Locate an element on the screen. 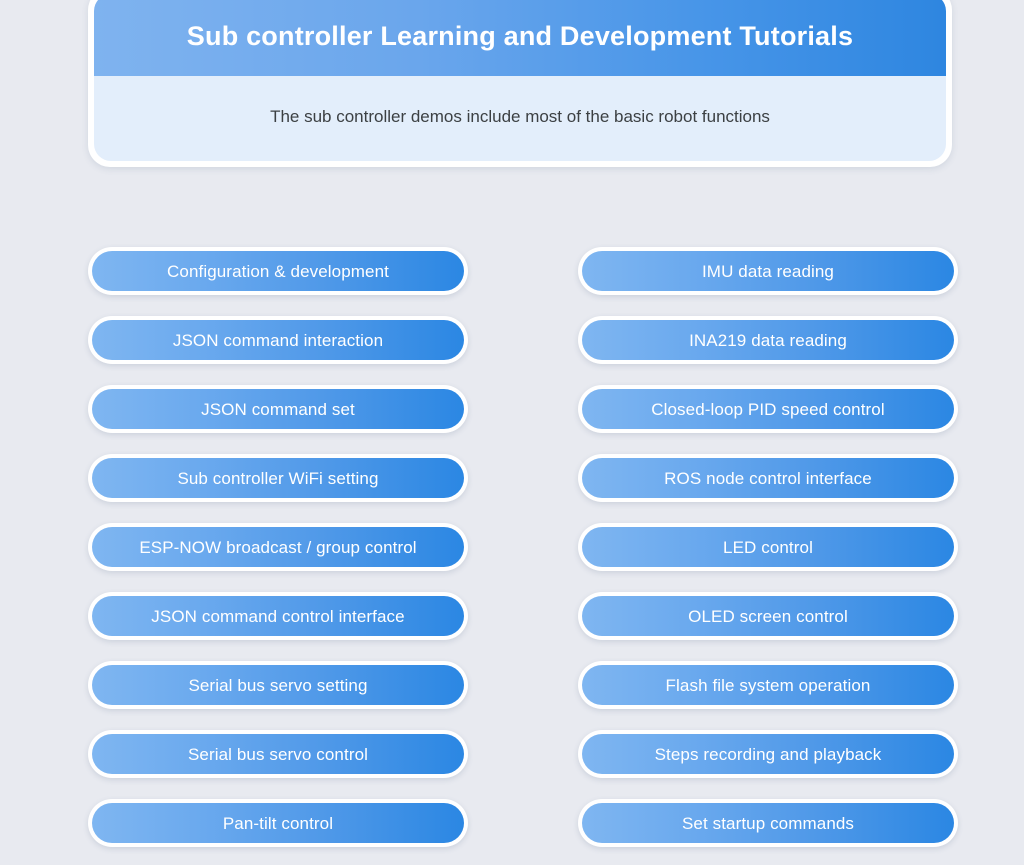 This screenshot has width=1024, height=865. tutorial-link-label: JSON command control interface is located at coordinates (278, 616).